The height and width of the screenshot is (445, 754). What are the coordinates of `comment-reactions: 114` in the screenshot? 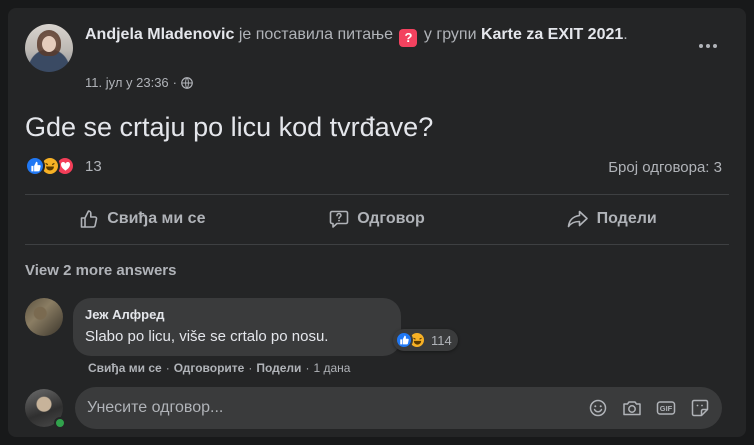 It's located at (425, 340).